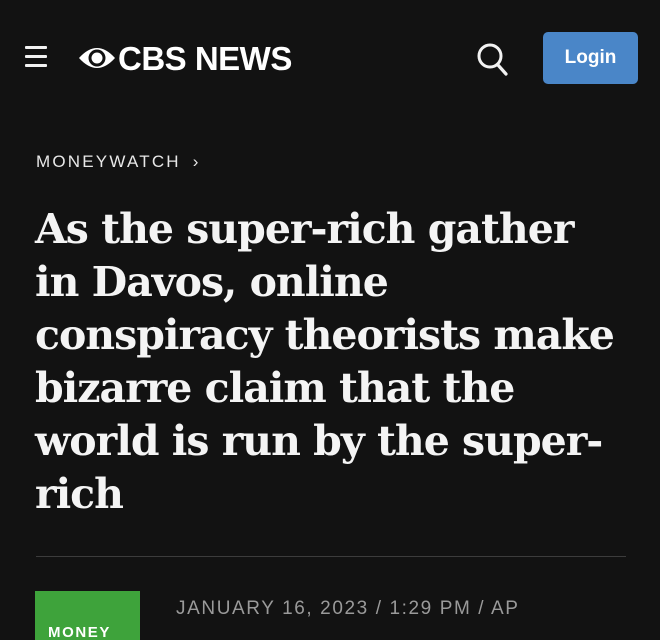 Image resolution: width=660 pixels, height=640 pixels. What do you see at coordinates (36, 57) in the screenshot?
I see `hamburger-menu-icon` at bounding box center [36, 57].